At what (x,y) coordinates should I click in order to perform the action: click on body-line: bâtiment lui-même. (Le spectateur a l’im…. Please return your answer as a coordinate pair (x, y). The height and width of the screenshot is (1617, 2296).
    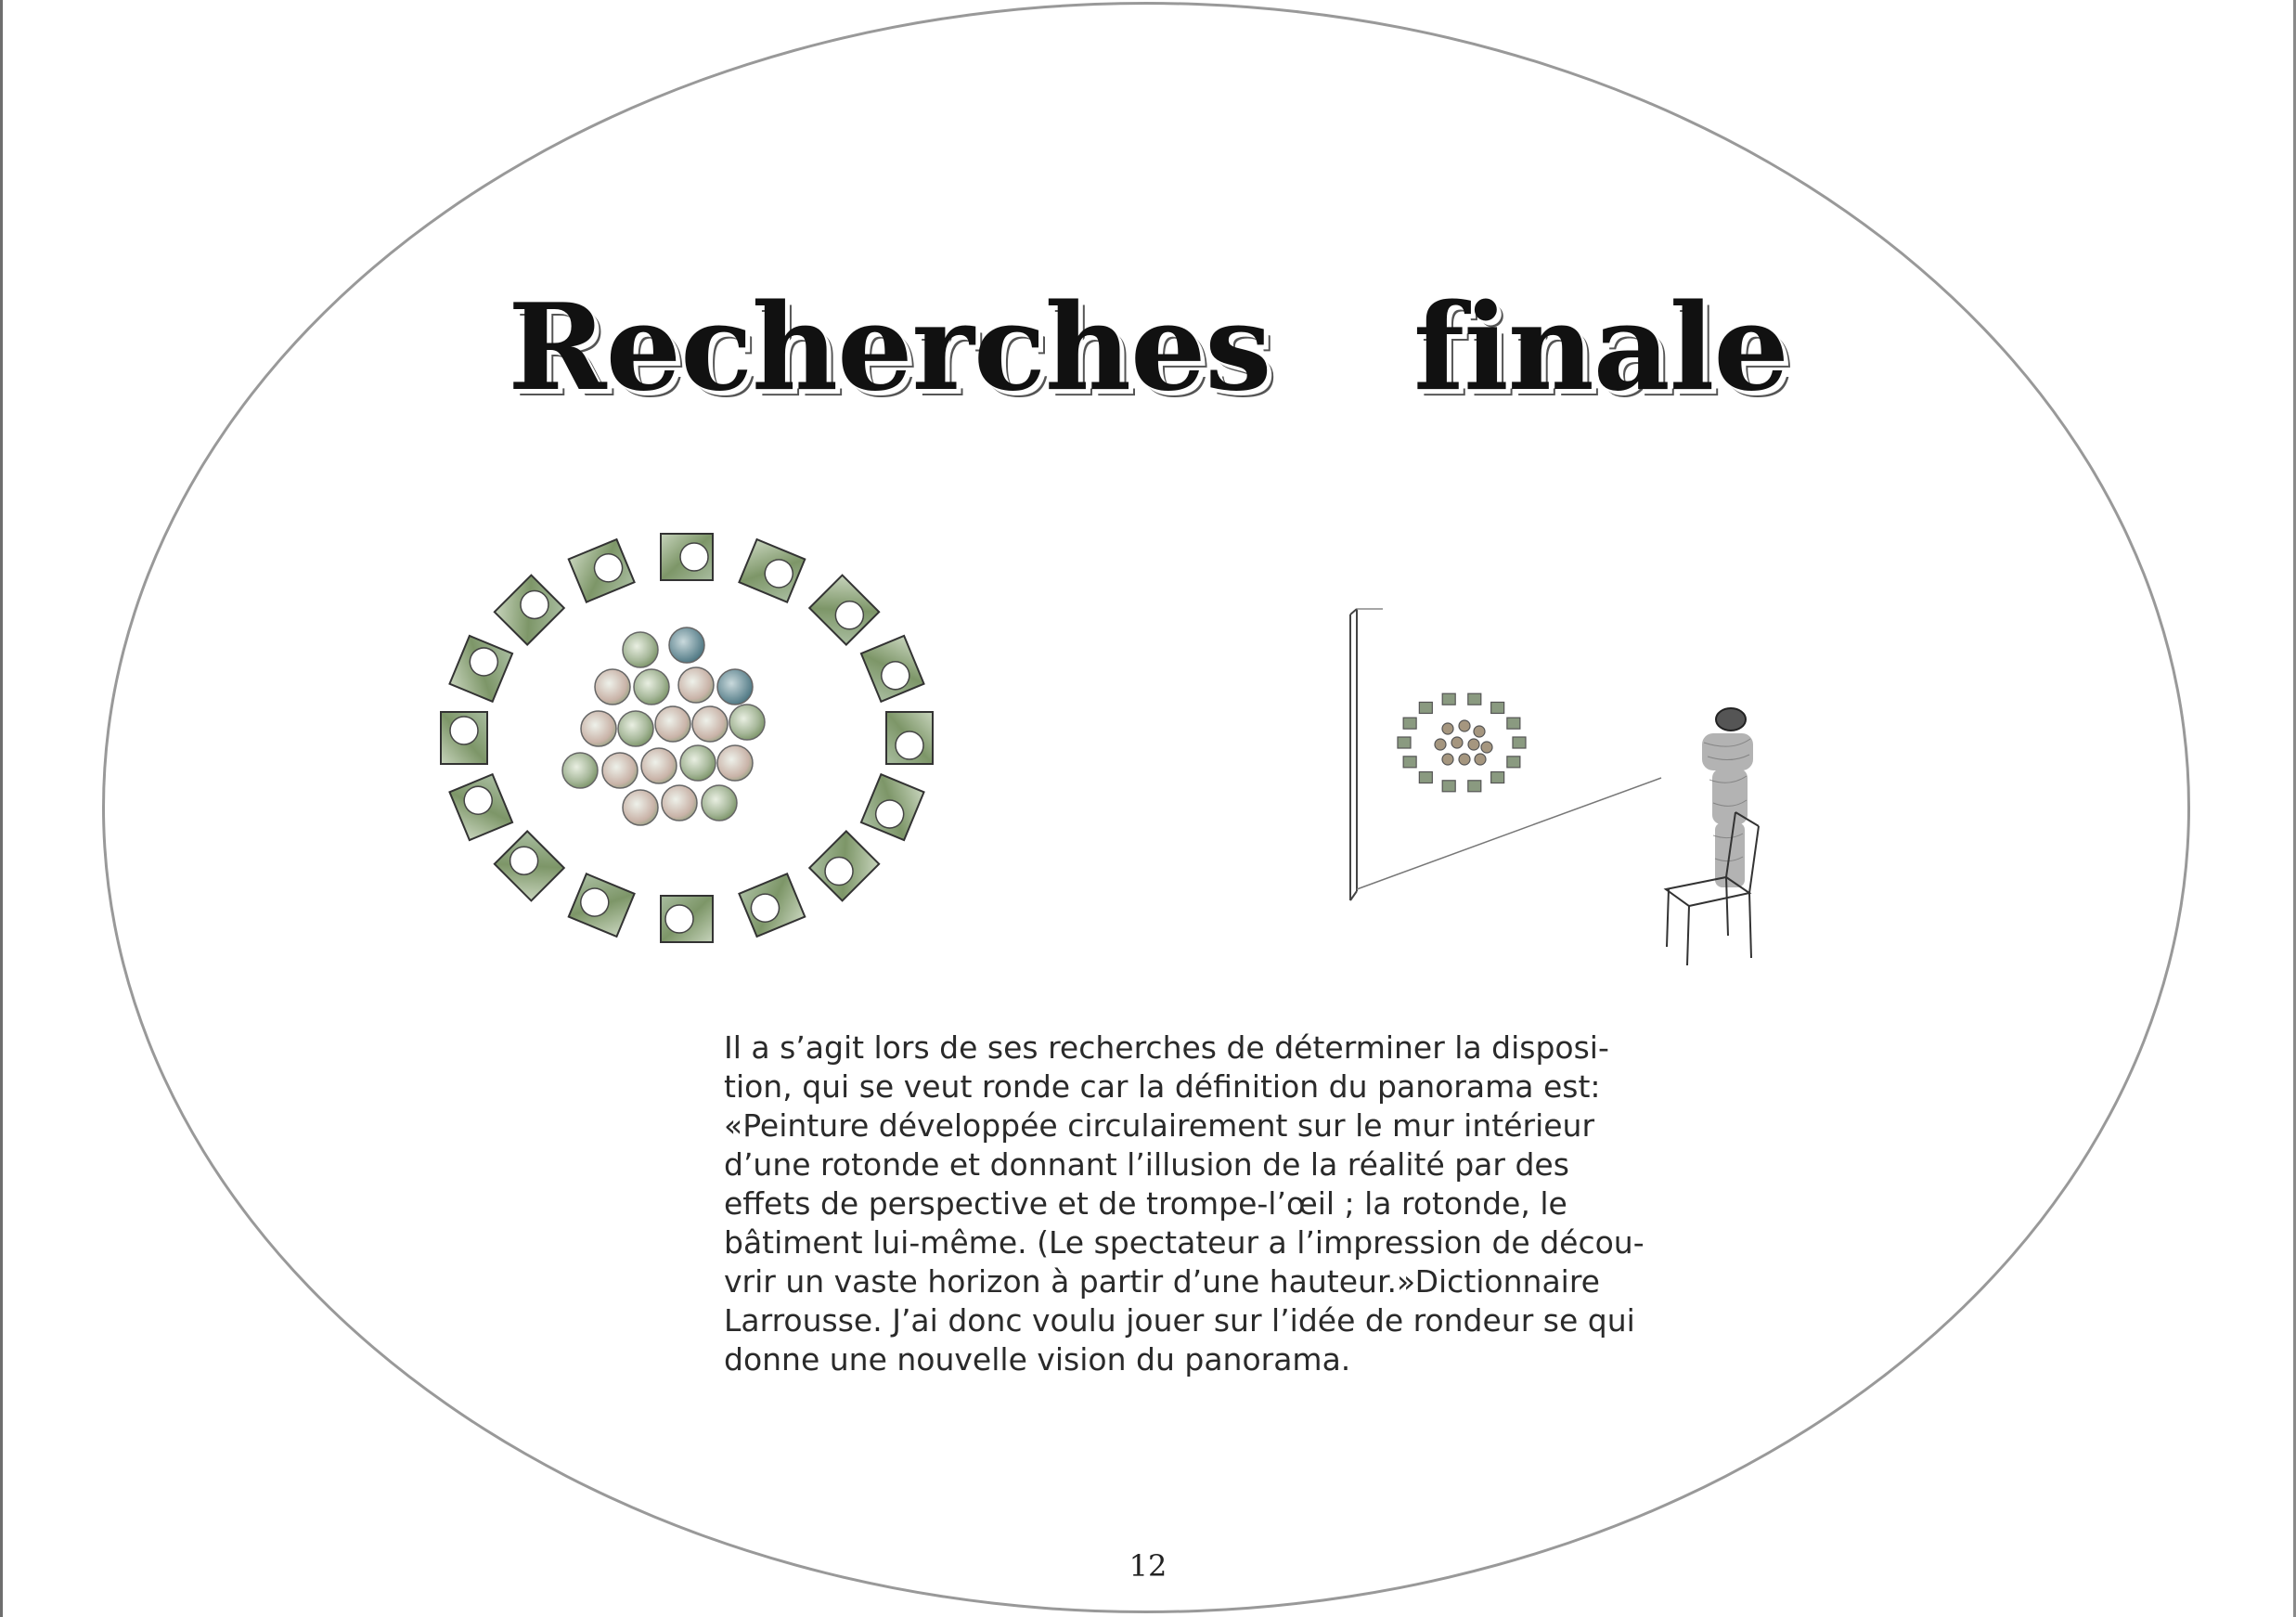
    Looking at the image, I should click on (1184, 1242).